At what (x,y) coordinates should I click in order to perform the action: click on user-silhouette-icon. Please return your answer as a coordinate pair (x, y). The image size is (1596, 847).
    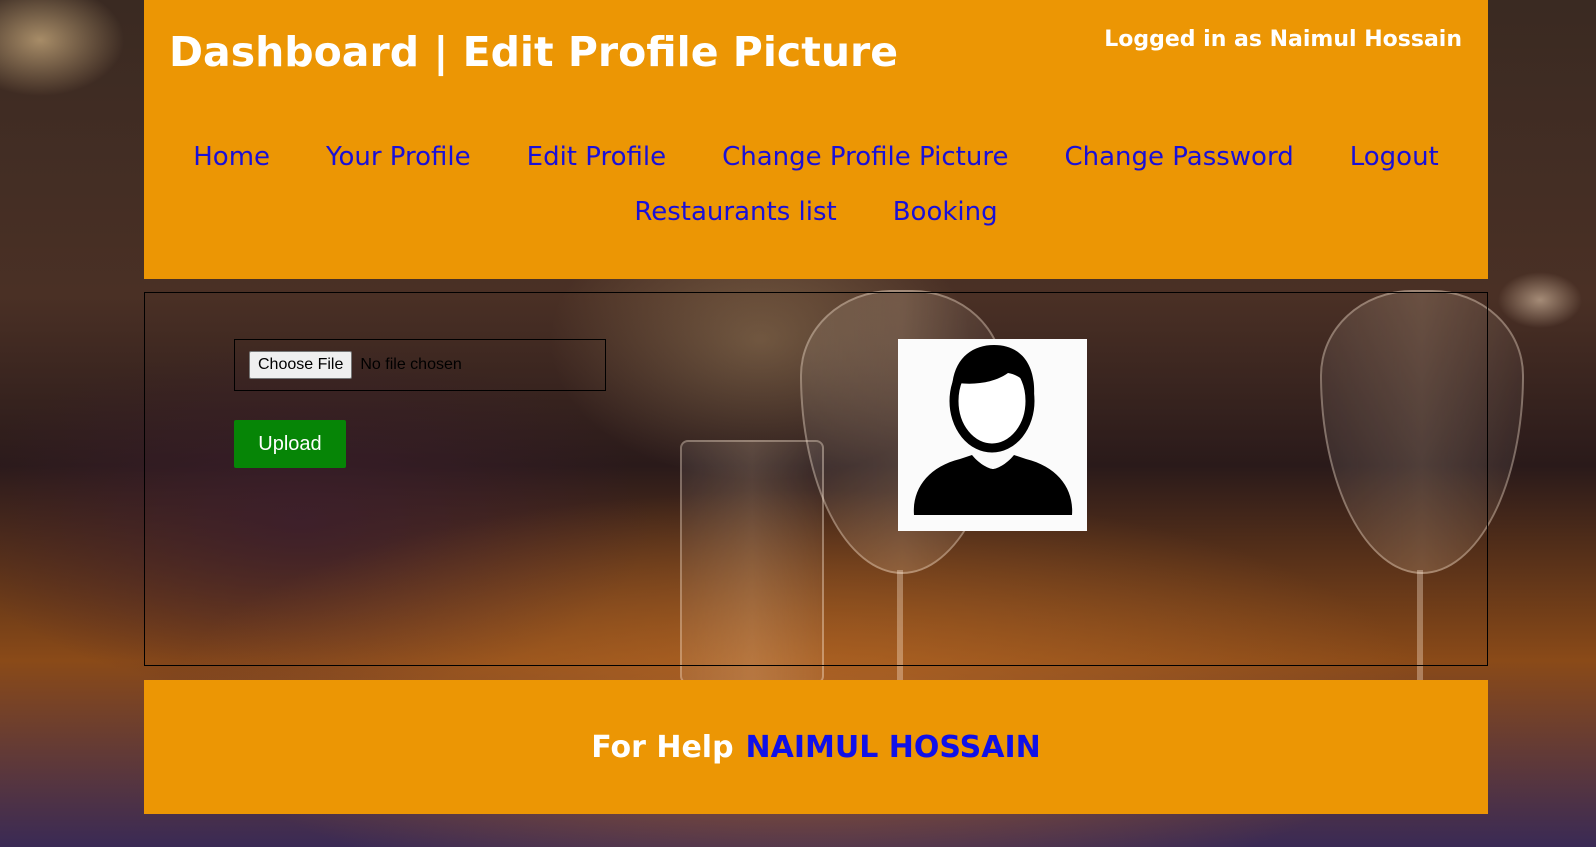
    Looking at the image, I should click on (993, 430).